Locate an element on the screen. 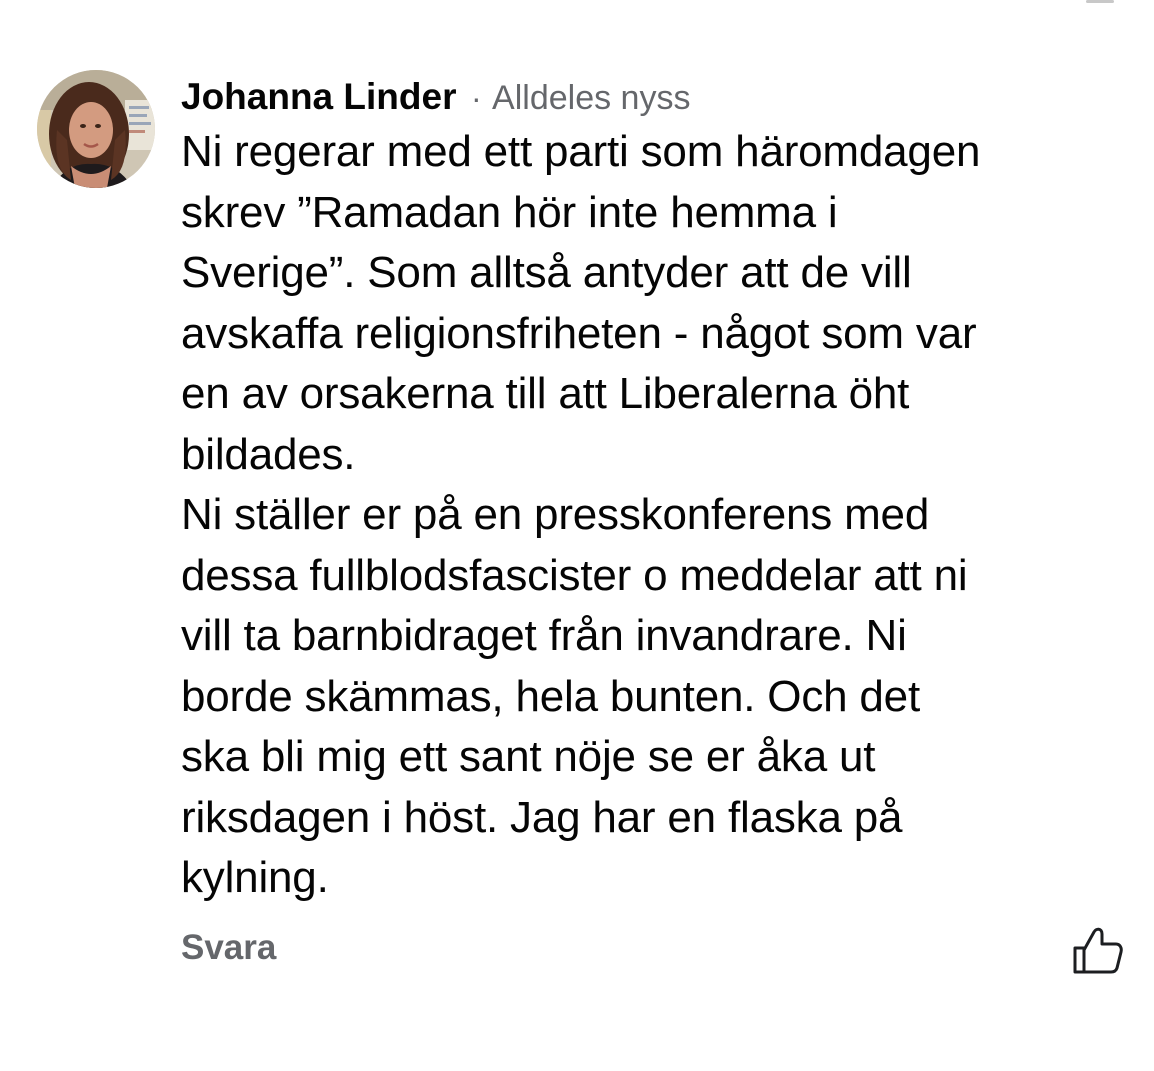  avatar is located at coordinates (96, 129).